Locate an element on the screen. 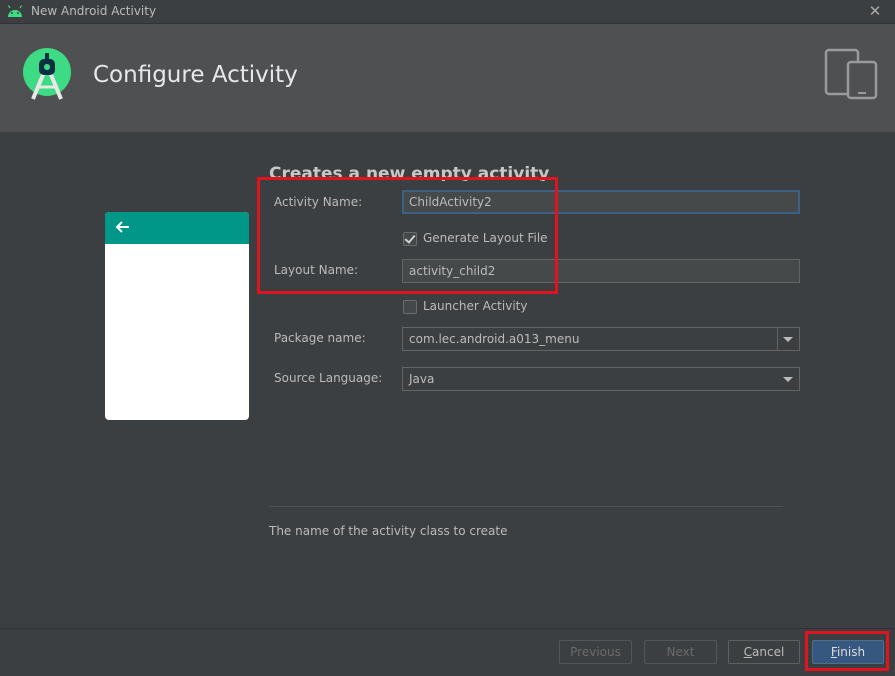 The width and height of the screenshot is (895, 676). finish-button: Finish is located at coordinates (848, 652).